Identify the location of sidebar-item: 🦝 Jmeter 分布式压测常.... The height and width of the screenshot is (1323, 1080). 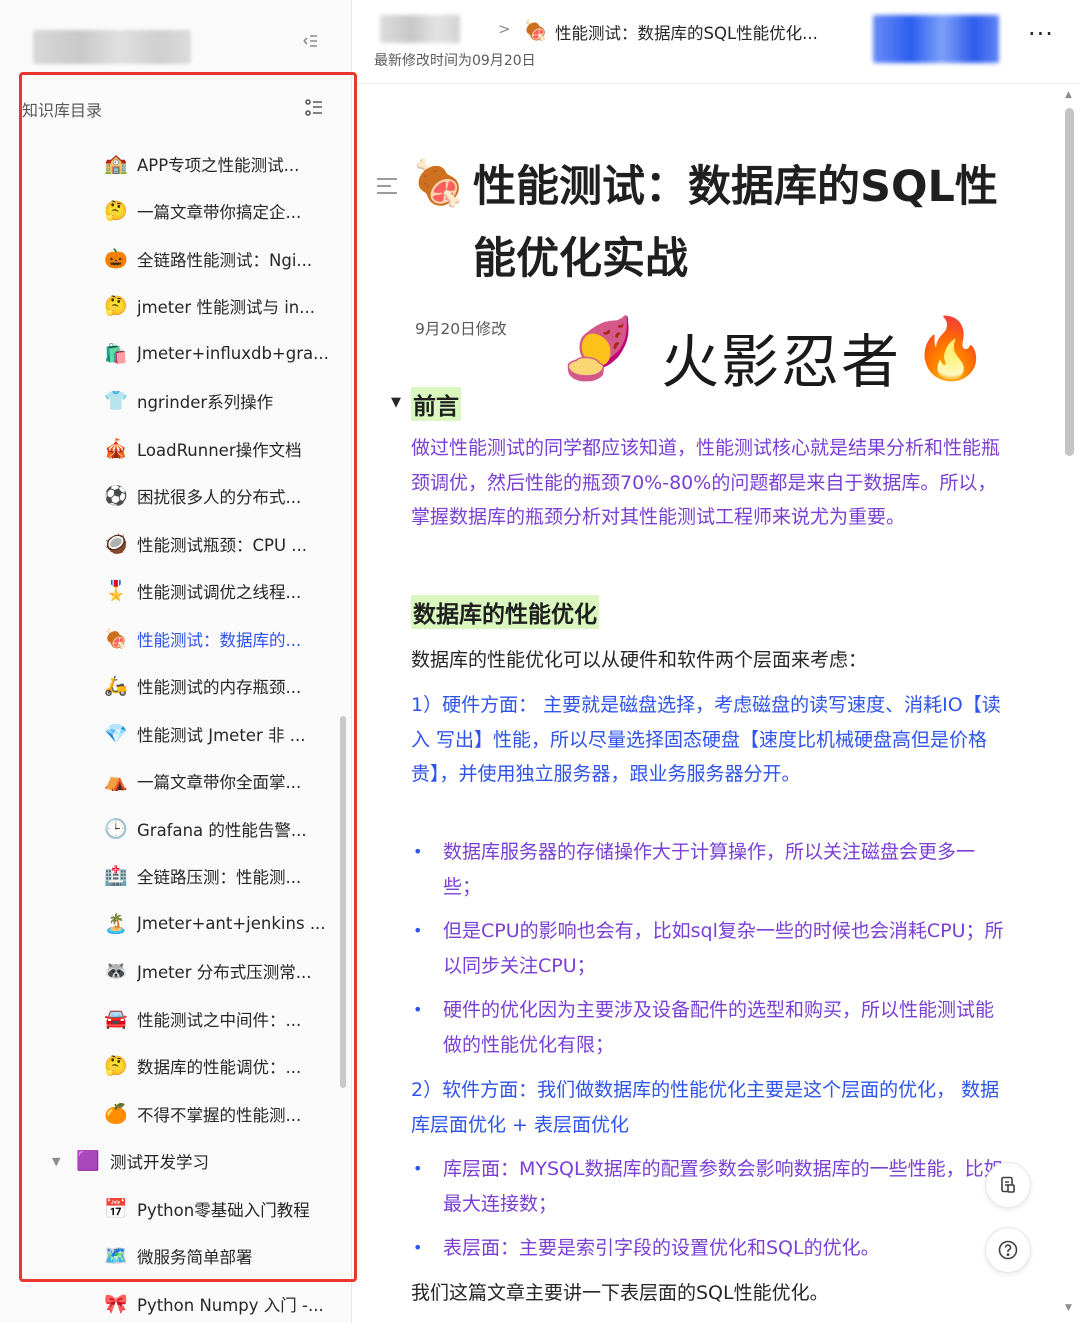
(175, 972).